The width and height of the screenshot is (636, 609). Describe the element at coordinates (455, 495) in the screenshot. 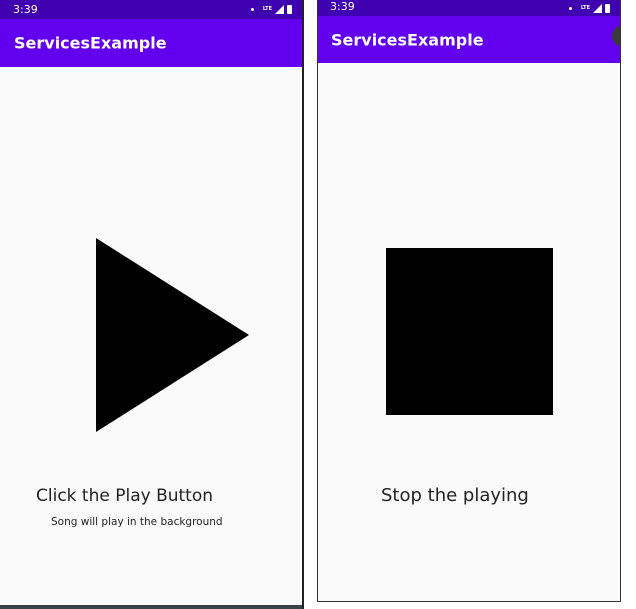

I see `stop-caption: Stop the playing` at that location.